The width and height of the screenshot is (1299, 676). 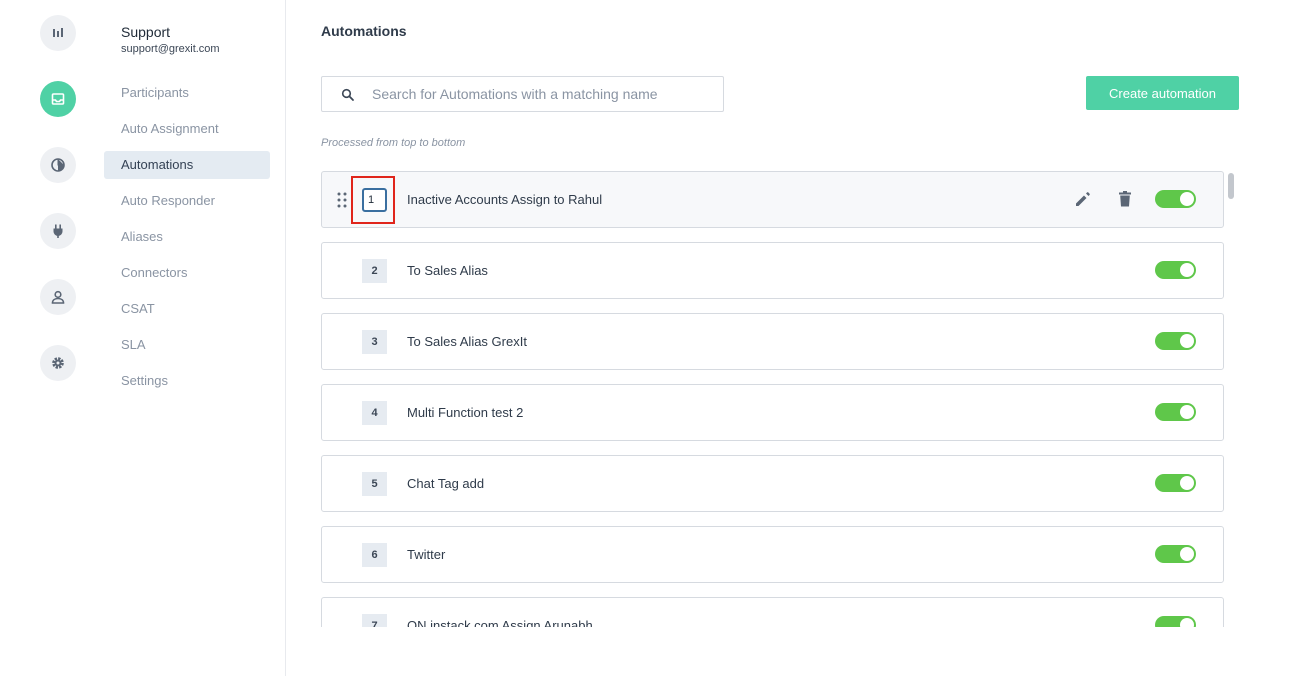 I want to click on automation-name: Twitter, so click(x=426, y=554).